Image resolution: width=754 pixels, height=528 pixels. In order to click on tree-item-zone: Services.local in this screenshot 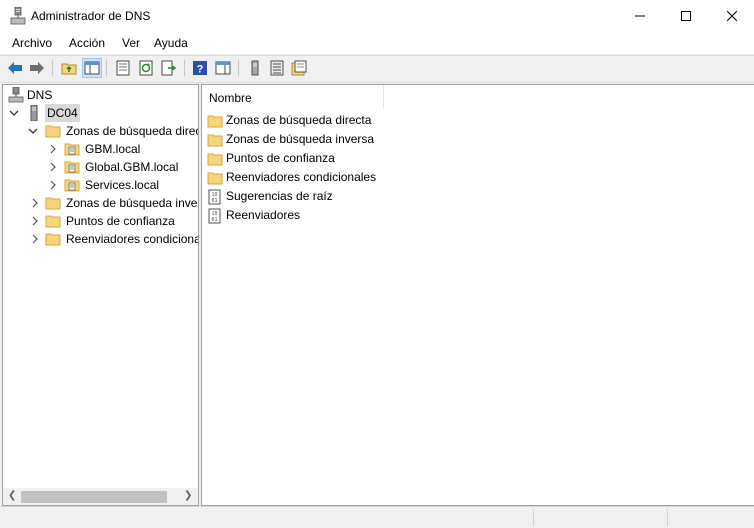, I will do `click(100, 185)`.